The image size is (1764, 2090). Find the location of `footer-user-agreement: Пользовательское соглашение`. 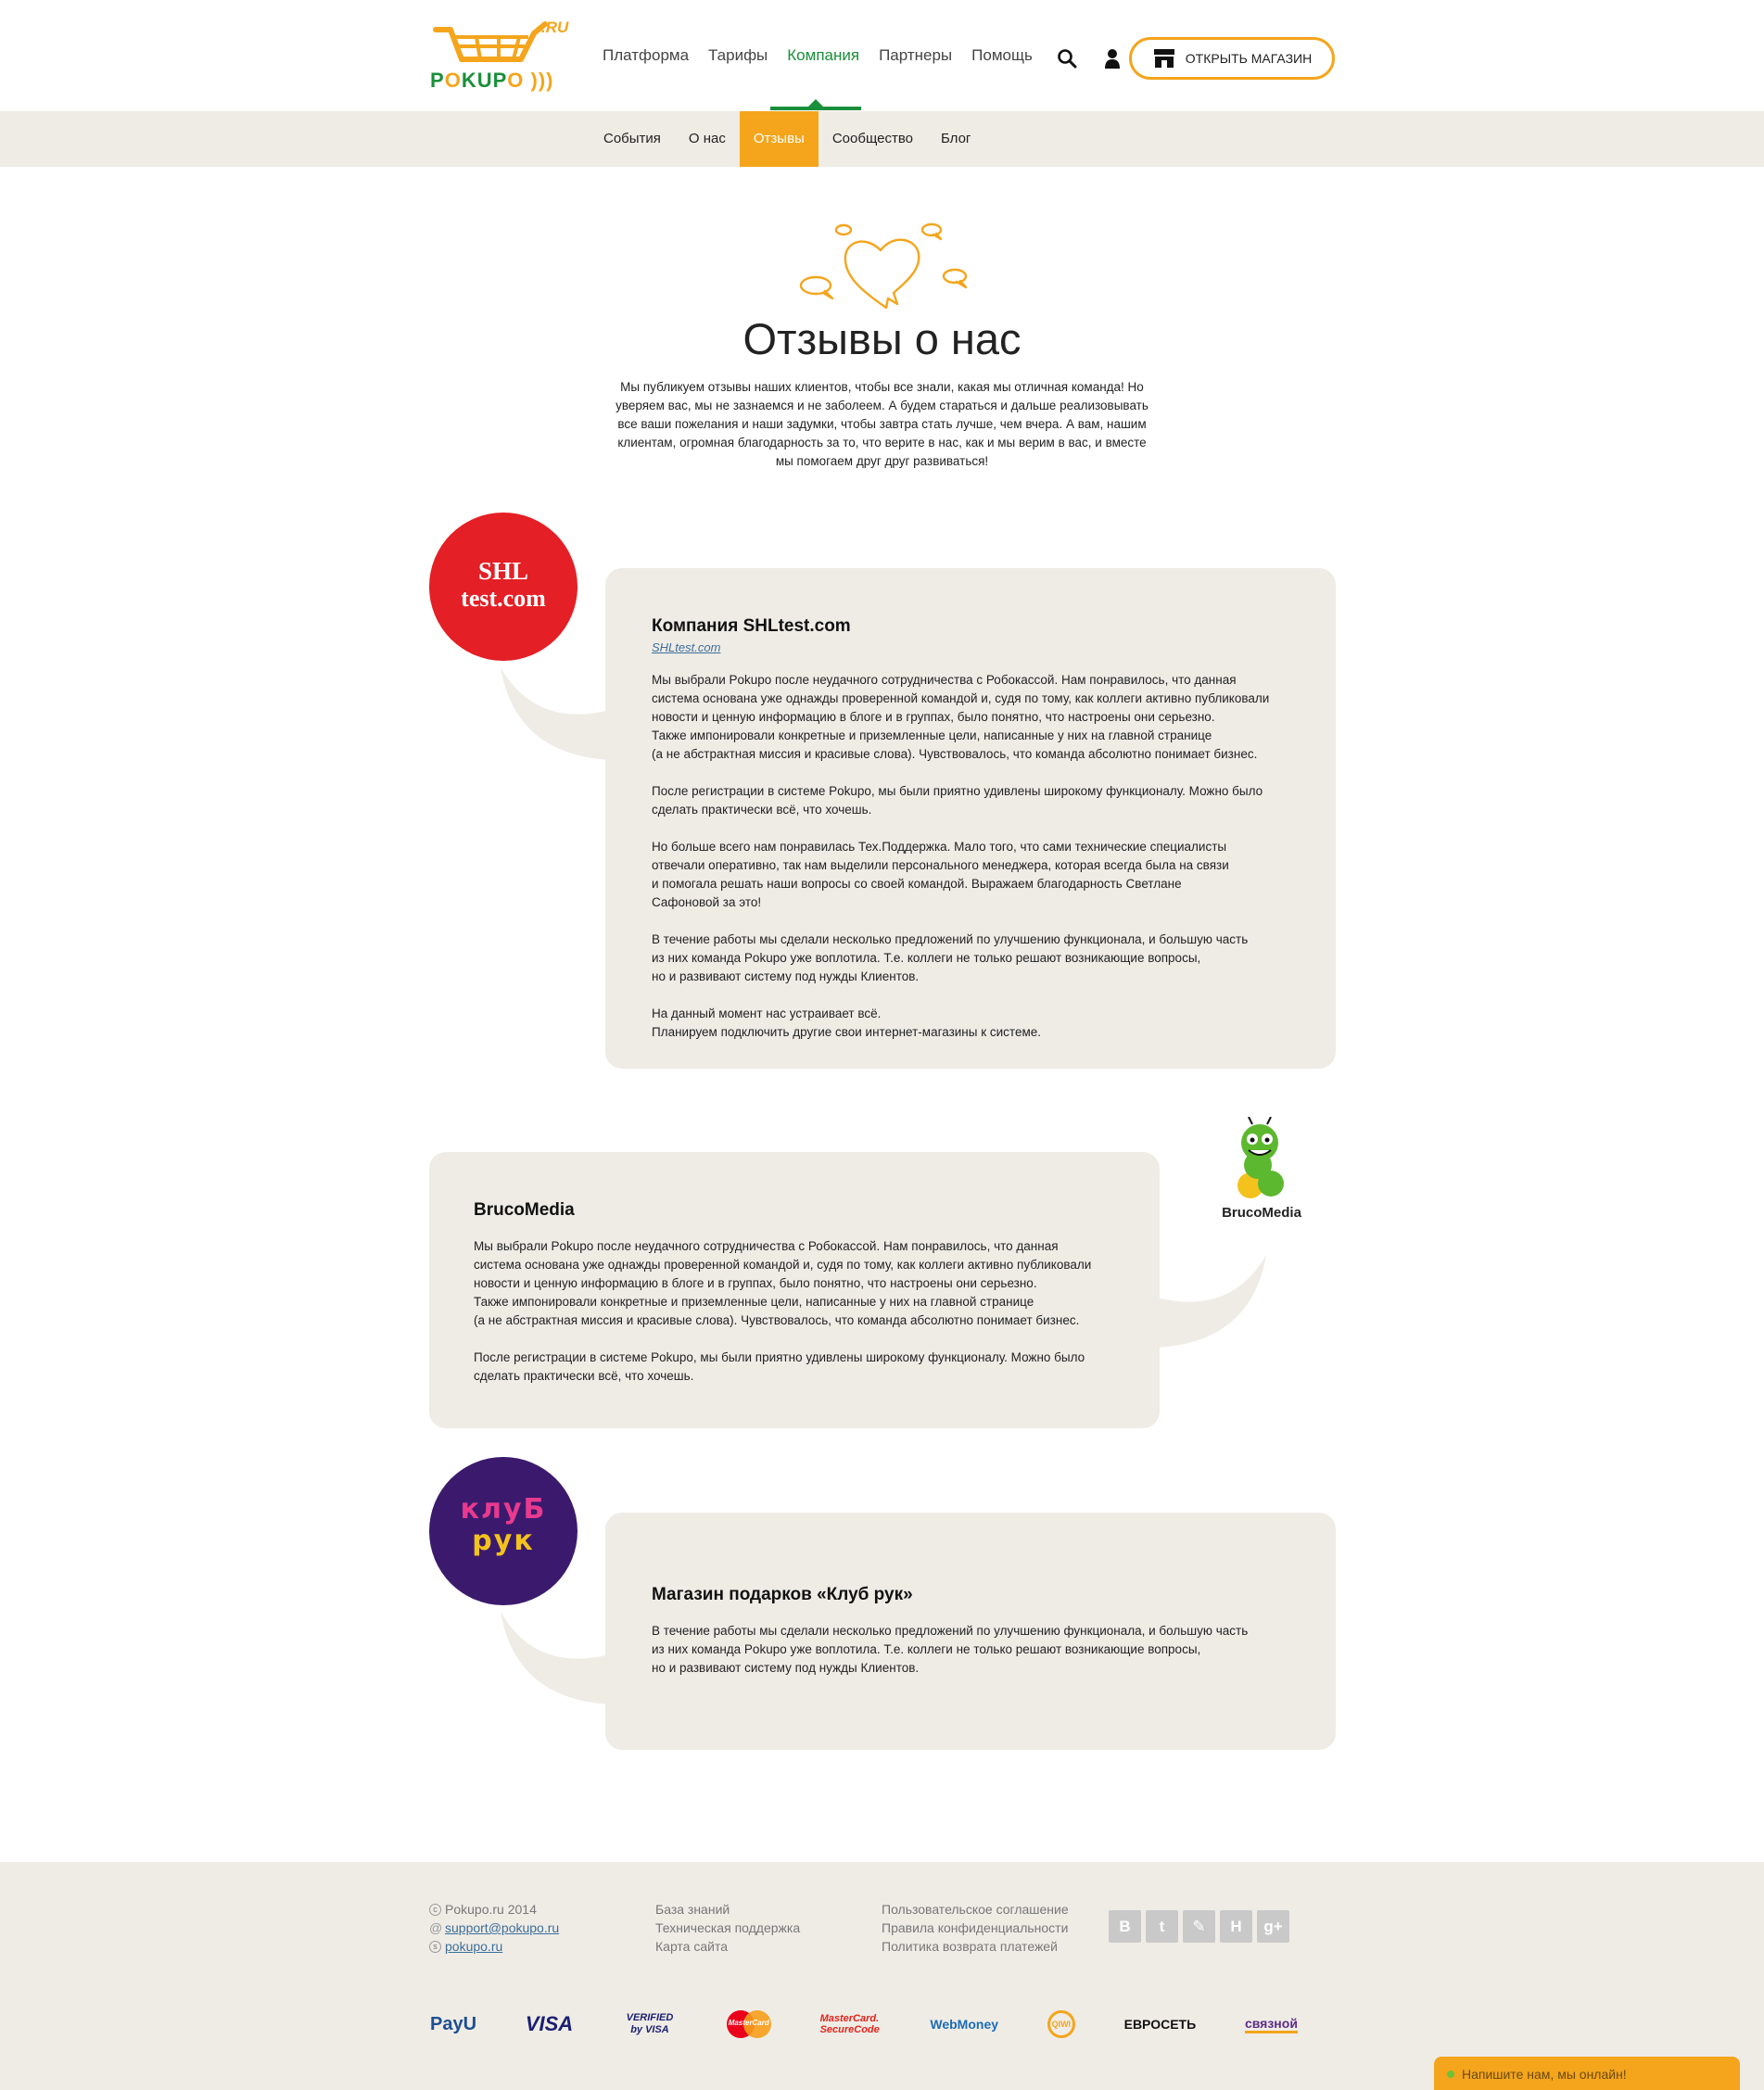

footer-user-agreement: Пользовательское соглашение is located at coordinates (976, 1909).